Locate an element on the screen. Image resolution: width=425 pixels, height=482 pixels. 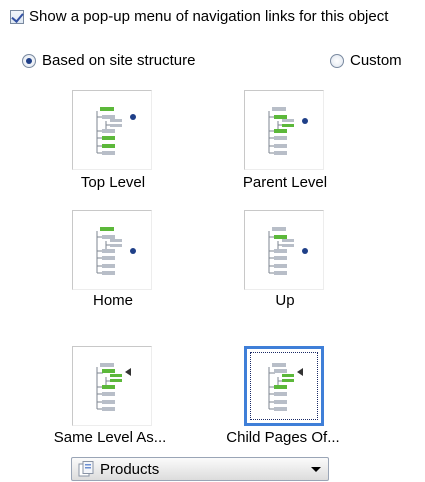
radio-custom: Custom is located at coordinates (366, 60).